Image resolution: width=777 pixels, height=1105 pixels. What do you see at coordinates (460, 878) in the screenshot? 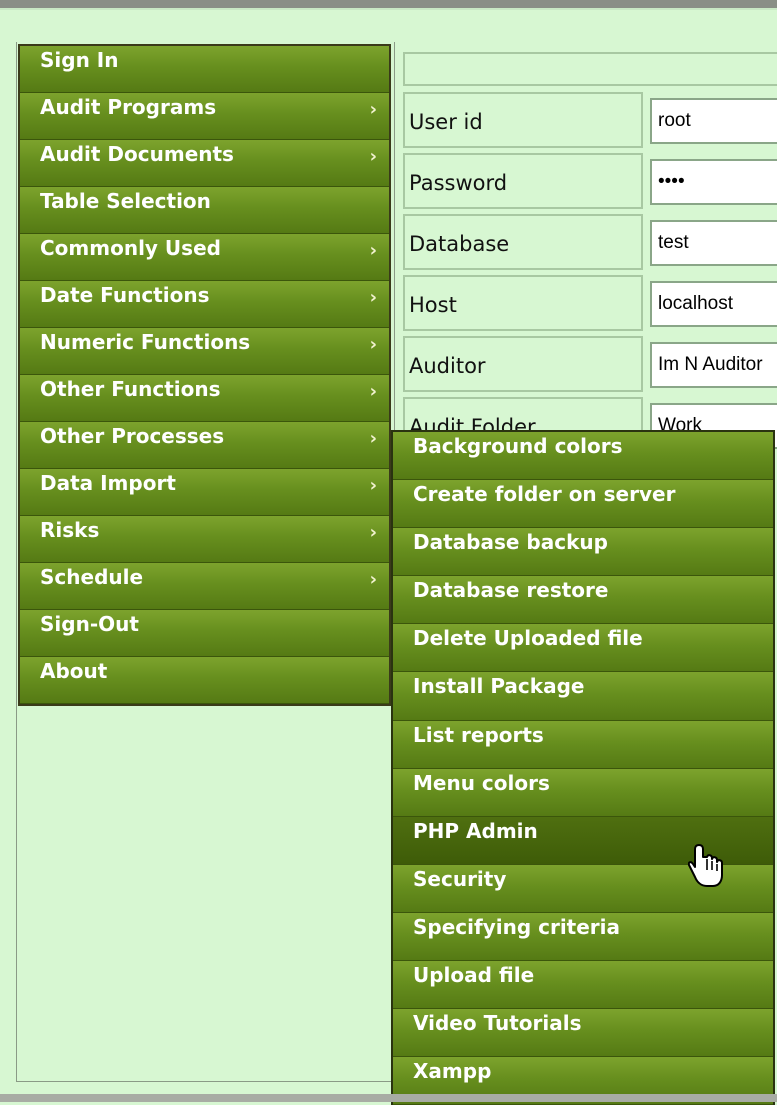
I see `submenu-item-label: Security` at bounding box center [460, 878].